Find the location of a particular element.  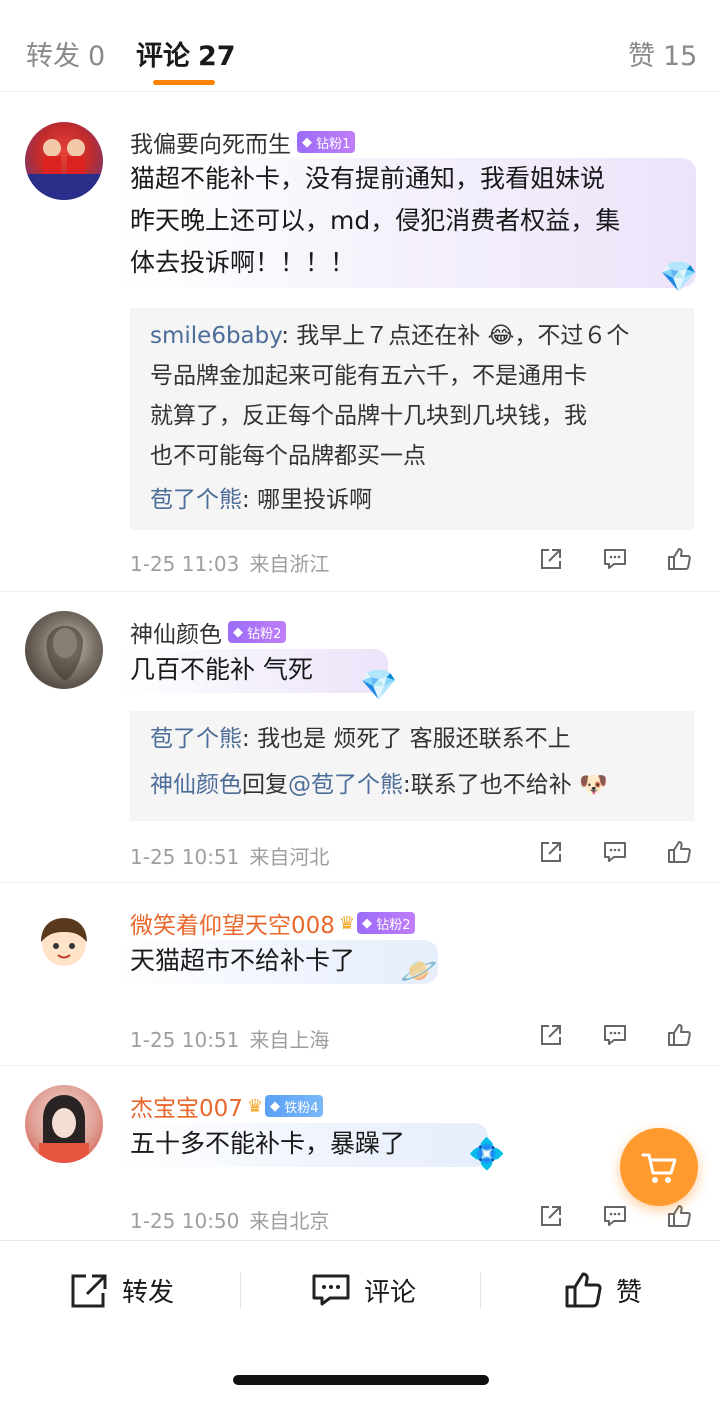

fan-badge: ◆ 钻粉1 is located at coordinates (326, 142).